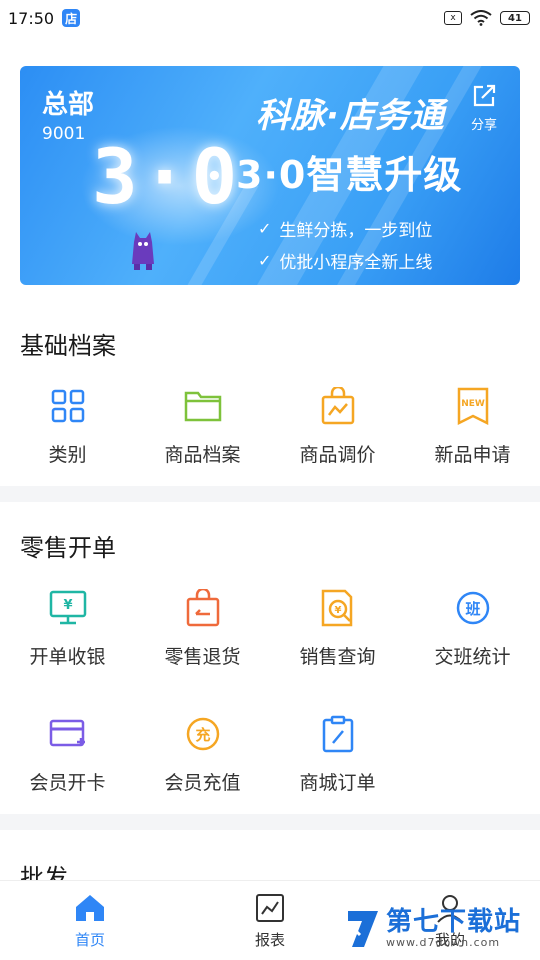 This screenshot has height=960, width=540. What do you see at coordinates (337, 783) in the screenshot?
I see `grid-item-label: 商城订单` at bounding box center [337, 783].